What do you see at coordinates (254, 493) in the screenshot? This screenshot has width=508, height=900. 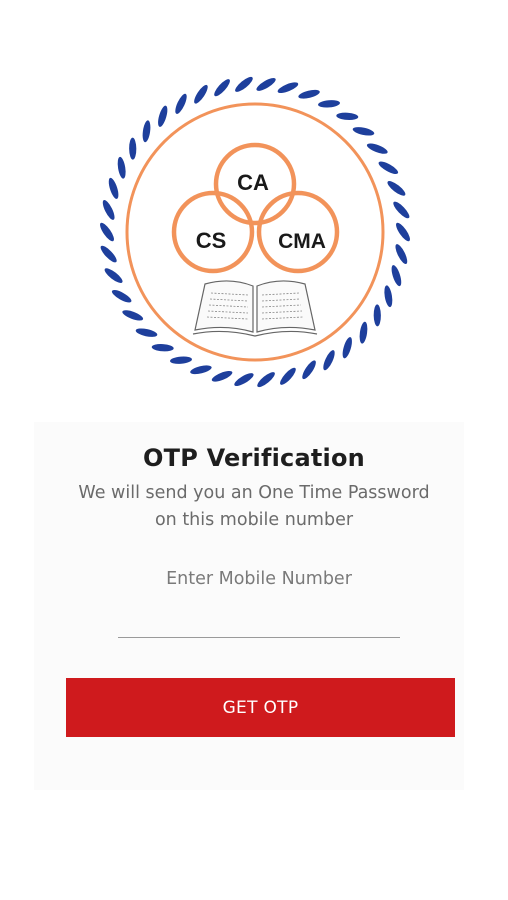 I see `subtitle-line-1: We will send you an One Time Password` at bounding box center [254, 493].